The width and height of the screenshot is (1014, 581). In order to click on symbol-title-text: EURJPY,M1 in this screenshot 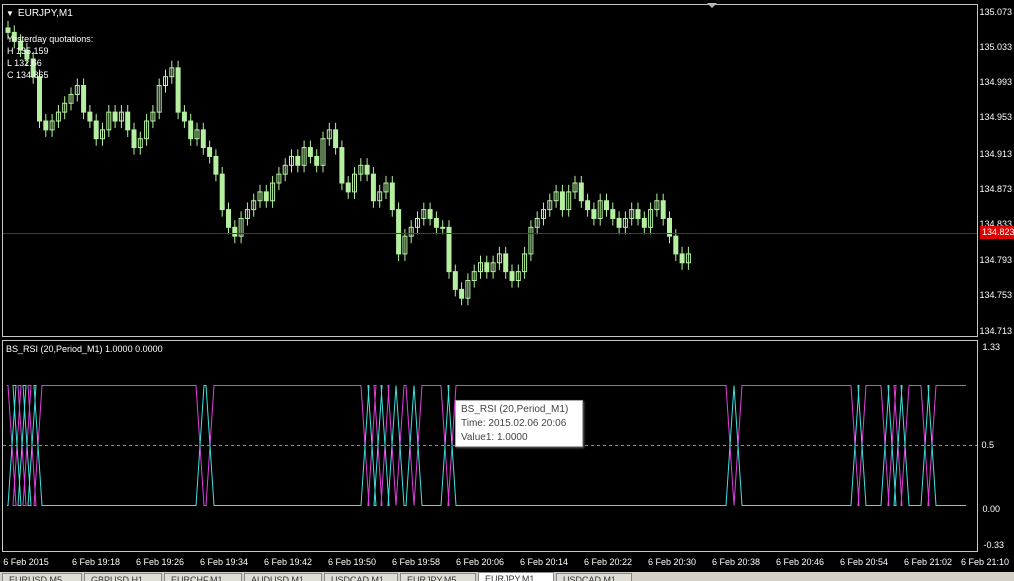, I will do `click(45, 13)`.